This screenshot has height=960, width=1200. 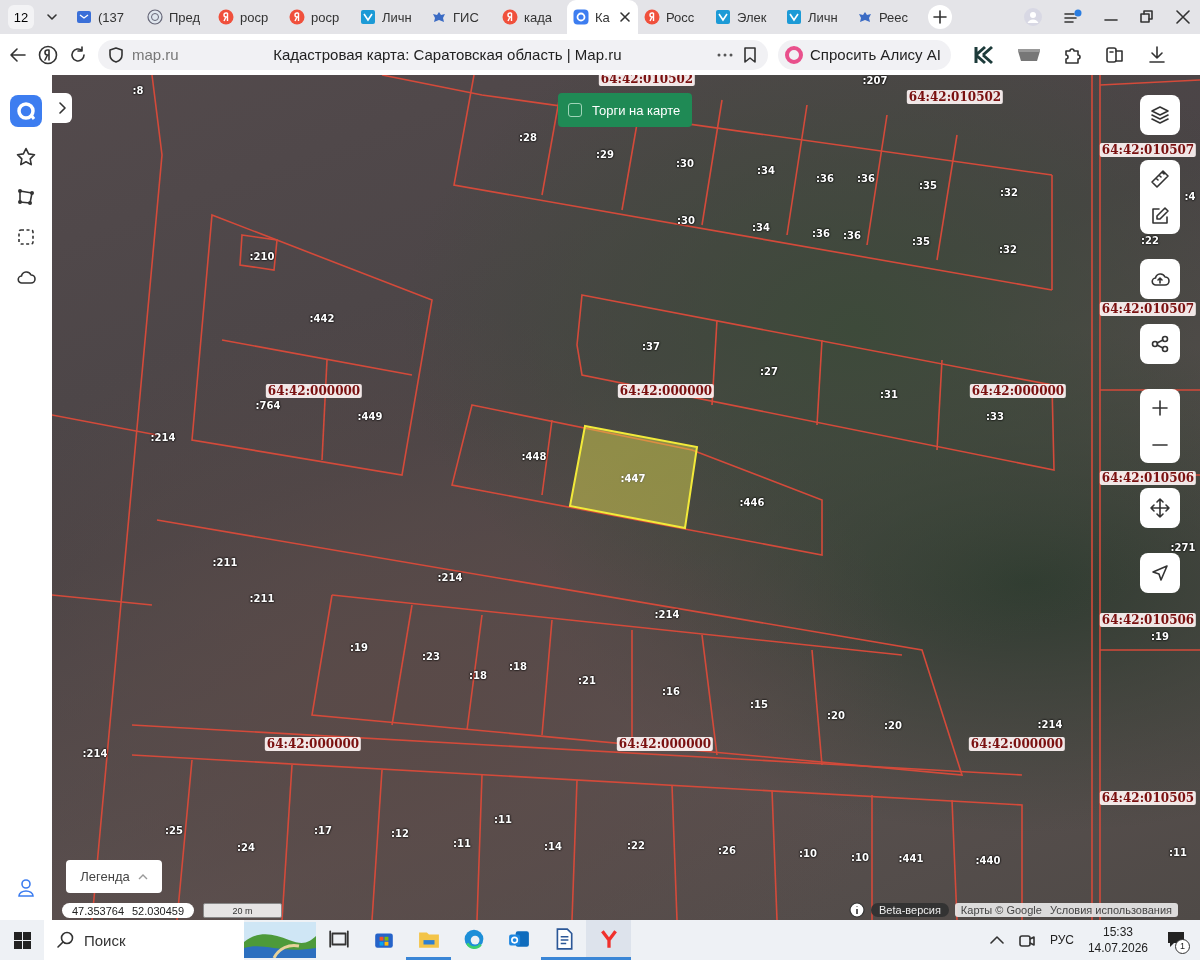 What do you see at coordinates (1176, 940) in the screenshot?
I see `notifications-button: 1` at bounding box center [1176, 940].